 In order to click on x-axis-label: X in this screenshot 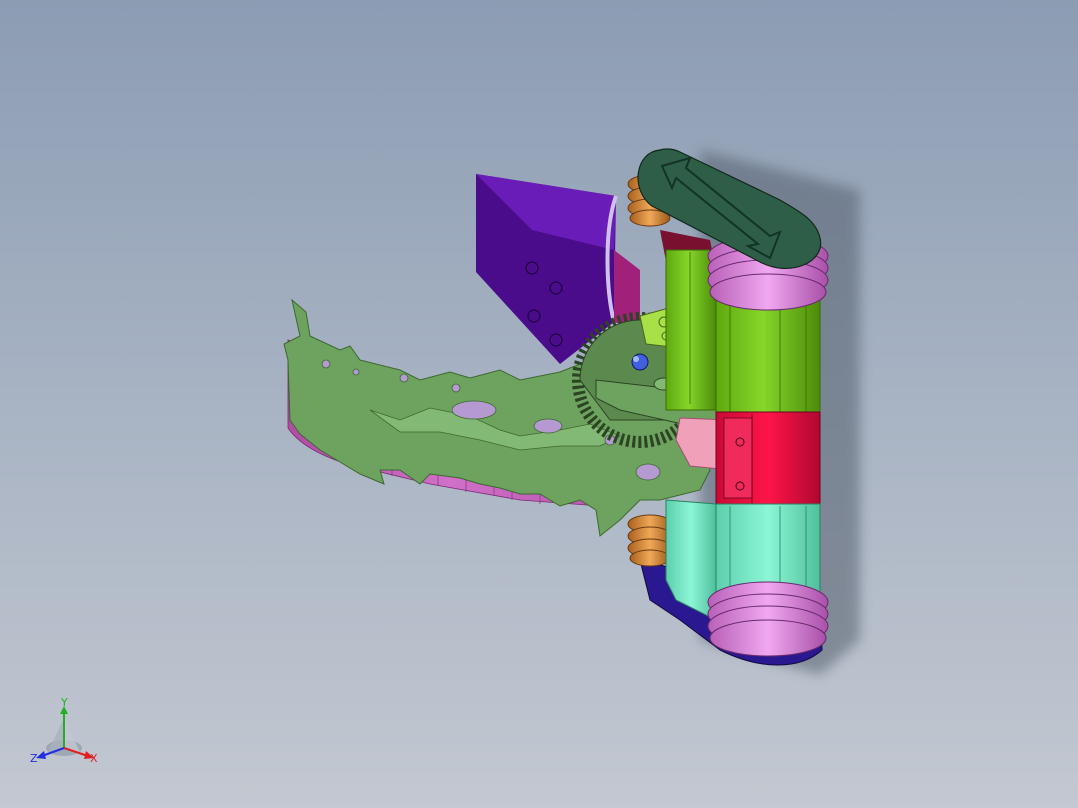, I will do `click(94, 758)`.